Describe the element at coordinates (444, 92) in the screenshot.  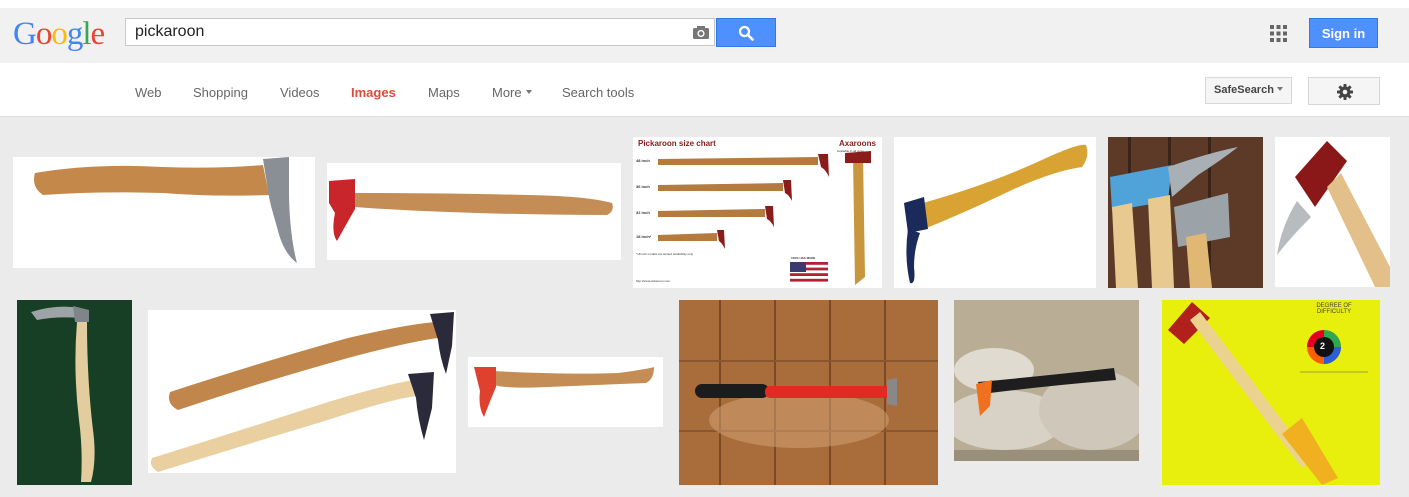
I see `tab-maps: Maps` at that location.